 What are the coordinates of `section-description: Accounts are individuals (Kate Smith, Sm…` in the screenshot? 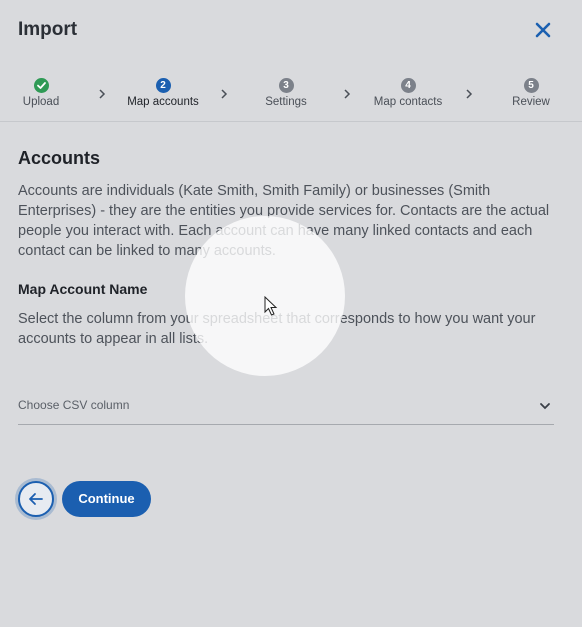 It's located at (284, 221).